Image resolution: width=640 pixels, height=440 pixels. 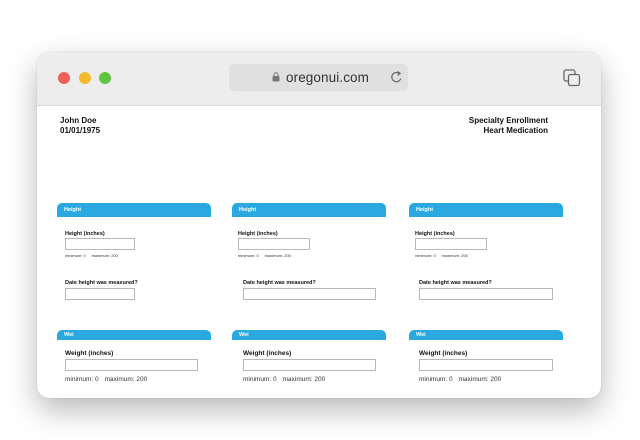 What do you see at coordinates (80, 130) in the screenshot?
I see `patient-dob: 01/01/1975` at bounding box center [80, 130].